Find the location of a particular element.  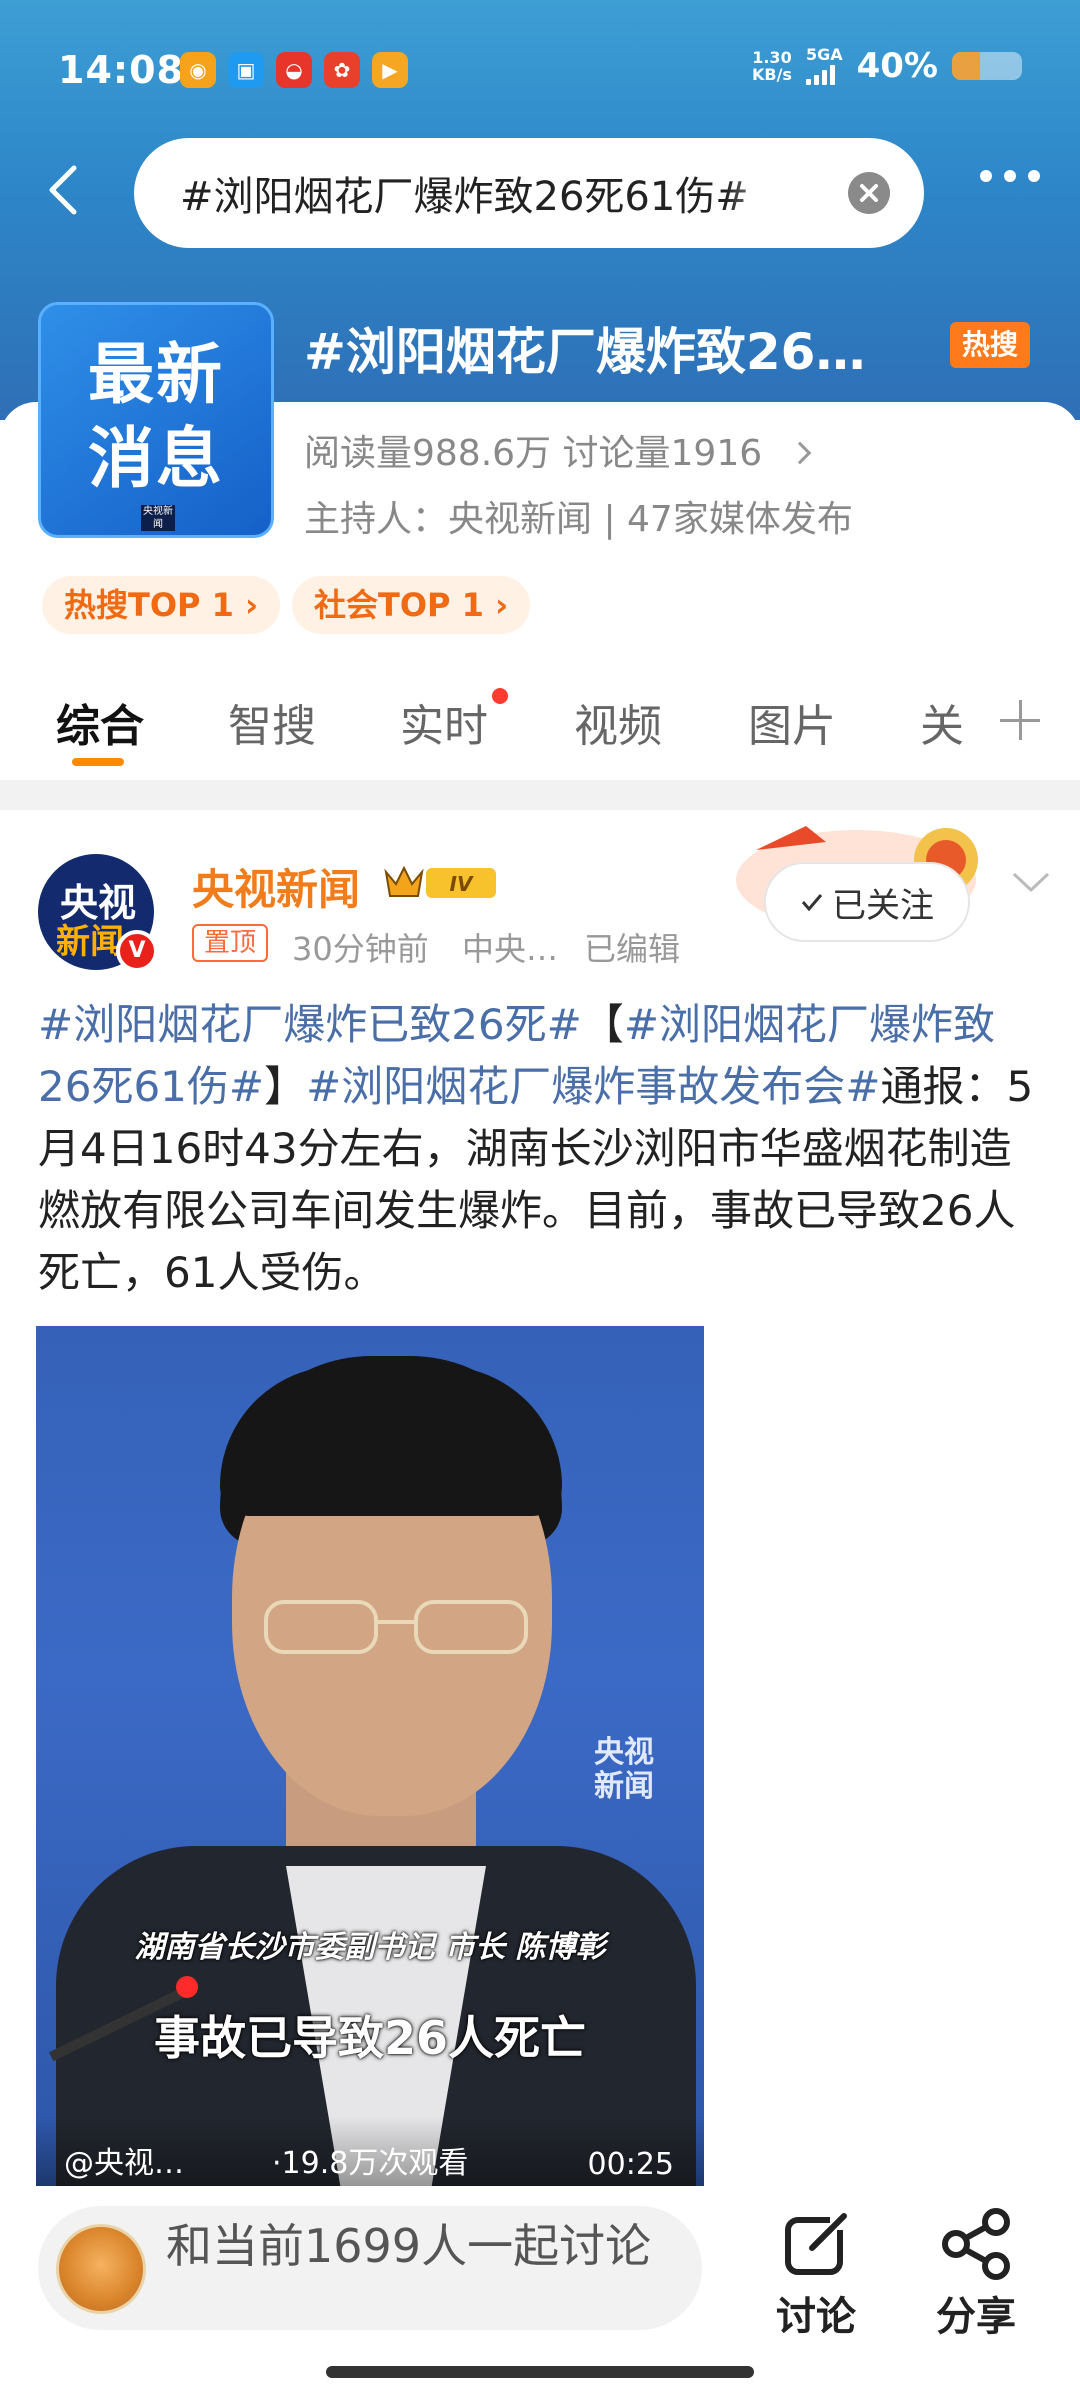

chevron-right-icon is located at coordinates (800, 453).